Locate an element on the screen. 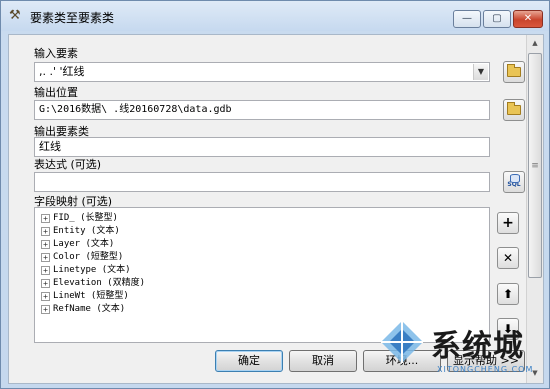 Image resolution: width=550 pixels, height=389 pixels. output-location-label: 输出位置 is located at coordinates (56, 92).